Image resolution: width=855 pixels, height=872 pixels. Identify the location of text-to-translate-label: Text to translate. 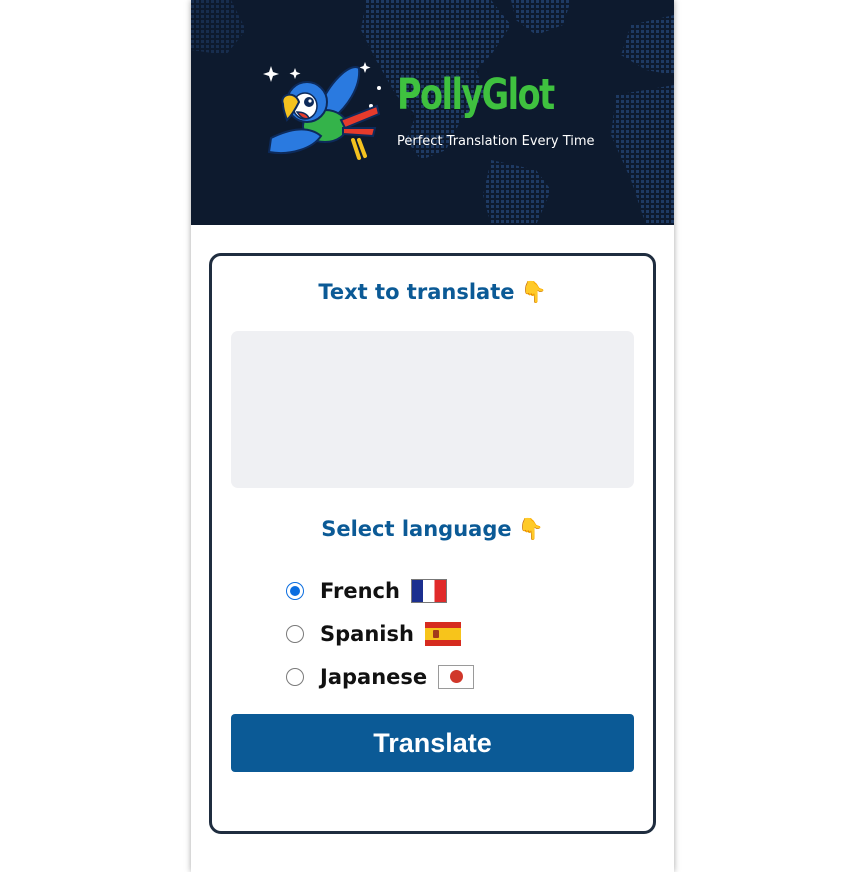
(416, 292).